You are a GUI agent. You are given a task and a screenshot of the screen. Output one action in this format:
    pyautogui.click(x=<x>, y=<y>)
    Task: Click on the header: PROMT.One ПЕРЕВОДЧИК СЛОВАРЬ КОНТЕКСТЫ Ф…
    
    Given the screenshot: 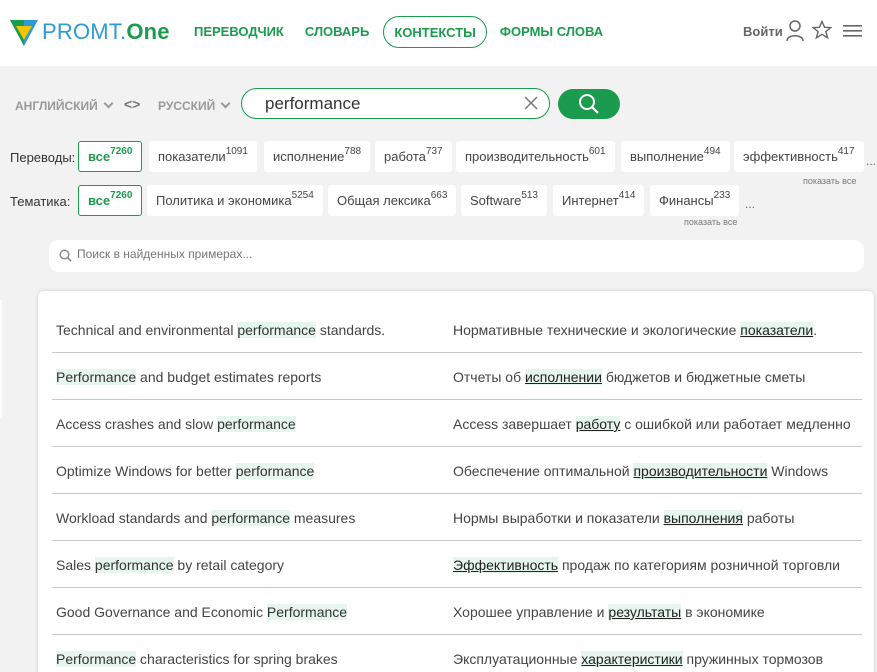 What is the action you would take?
    pyautogui.click(x=438, y=33)
    